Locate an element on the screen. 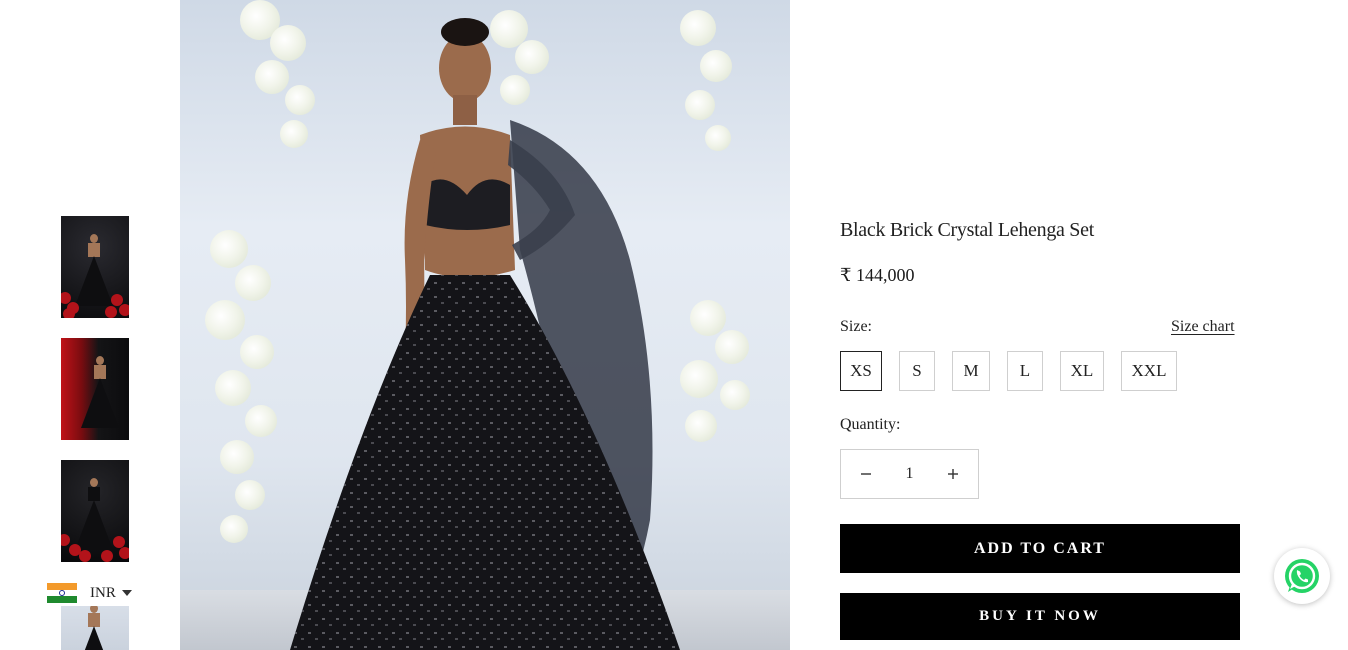  caret-down-icon is located at coordinates (126, 593).